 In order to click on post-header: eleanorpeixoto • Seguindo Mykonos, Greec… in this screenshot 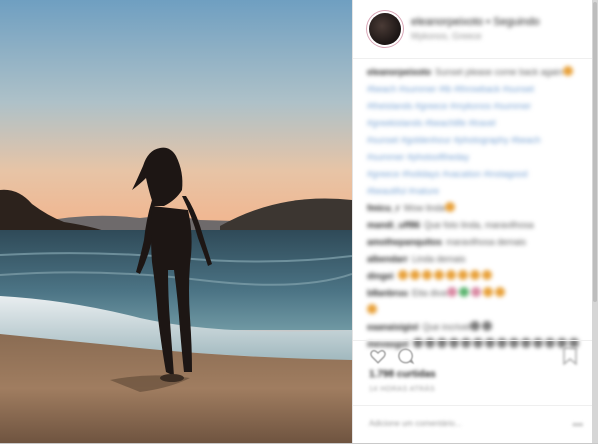, I will do `click(473, 29)`.